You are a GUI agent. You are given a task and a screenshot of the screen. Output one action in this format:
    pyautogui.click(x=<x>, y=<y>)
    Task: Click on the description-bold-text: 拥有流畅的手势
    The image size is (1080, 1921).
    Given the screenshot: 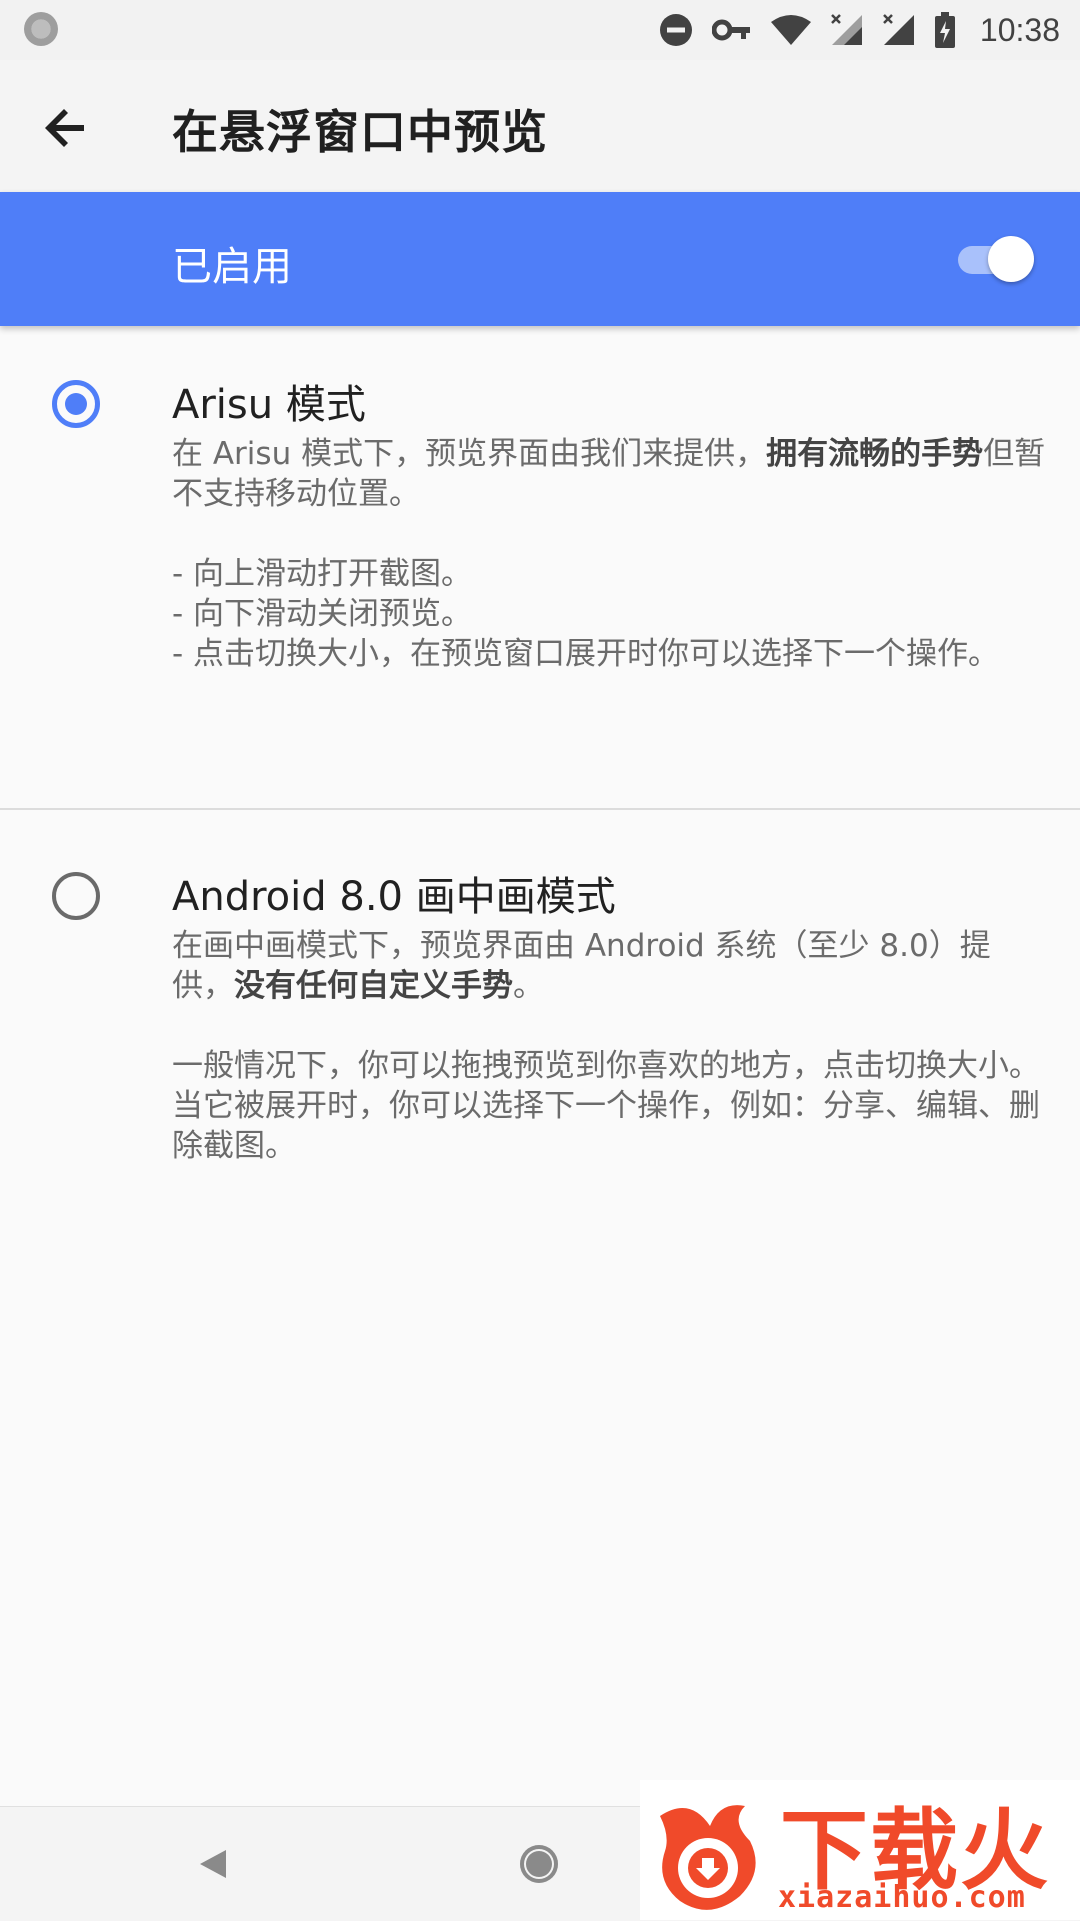 What is the action you would take?
    pyautogui.click(x=875, y=454)
    